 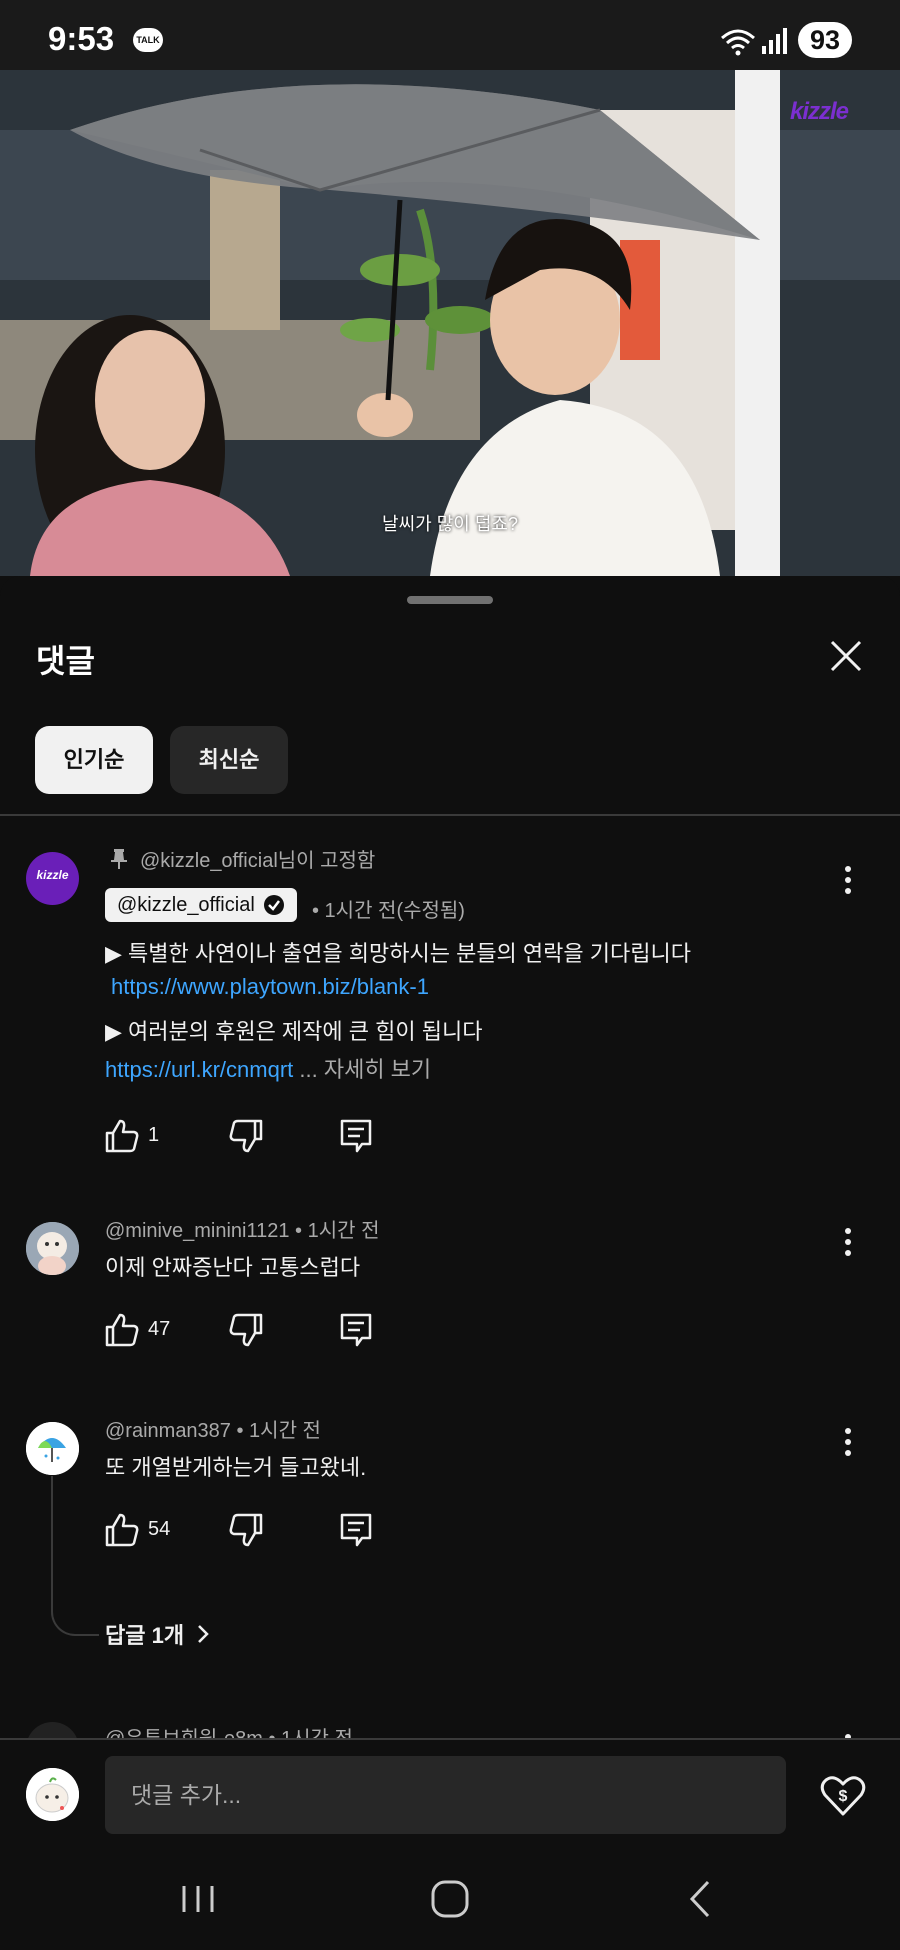 I want to click on video-subtitle: 날씨가 많이 덥죠?, so click(x=450, y=524).